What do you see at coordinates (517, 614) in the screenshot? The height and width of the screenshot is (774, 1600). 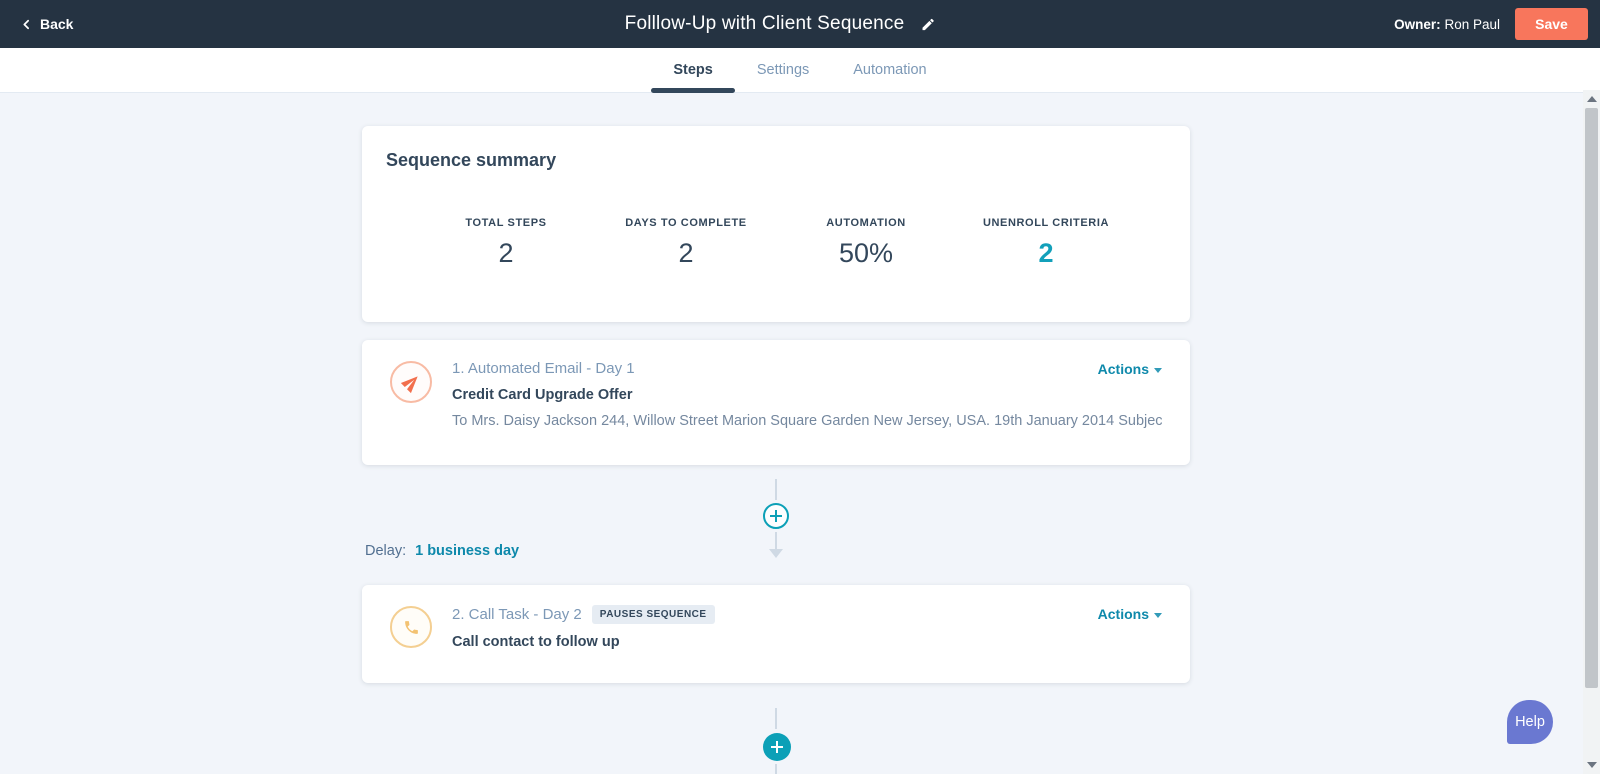 I see `step-2-header: 2. Call Task - Day 2` at bounding box center [517, 614].